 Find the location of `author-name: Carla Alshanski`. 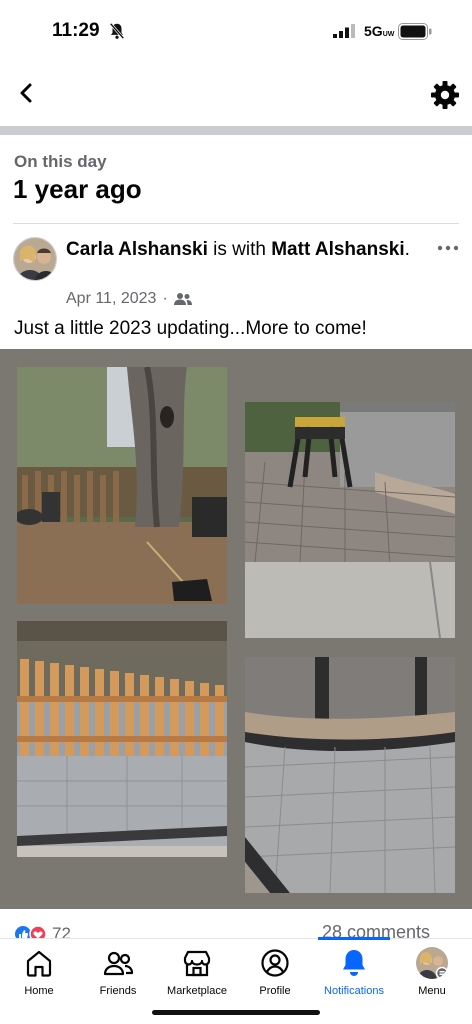

author-name: Carla Alshanski is located at coordinates (137, 249).